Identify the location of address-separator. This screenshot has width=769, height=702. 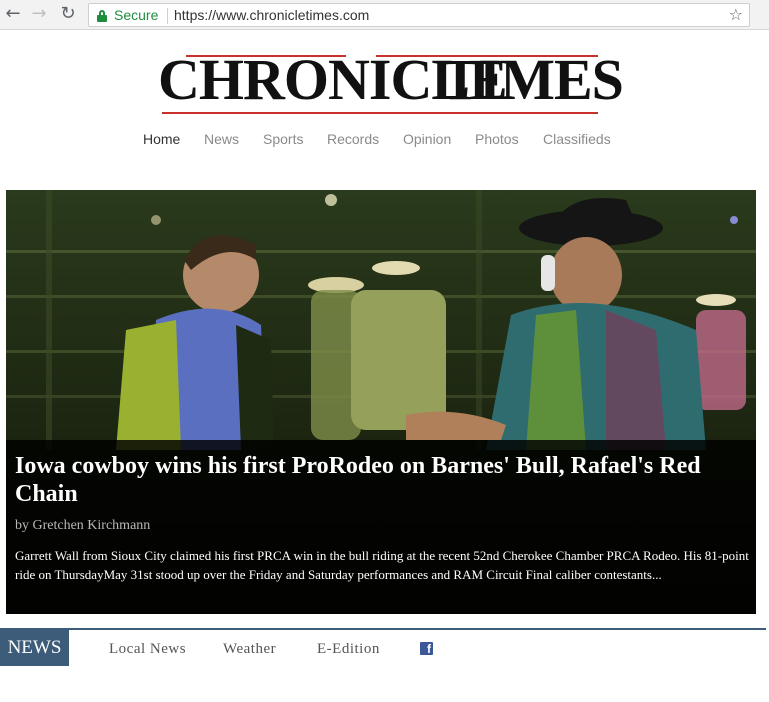
(167, 16).